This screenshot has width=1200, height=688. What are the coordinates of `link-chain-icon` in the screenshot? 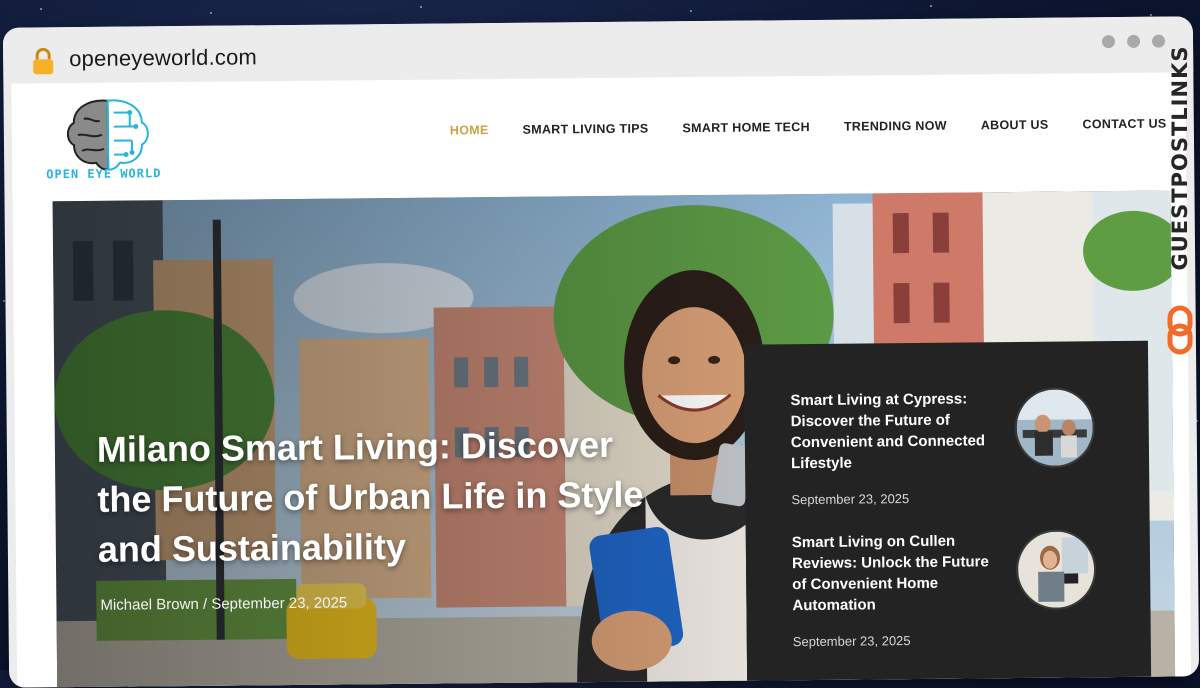 It's located at (1180, 330).